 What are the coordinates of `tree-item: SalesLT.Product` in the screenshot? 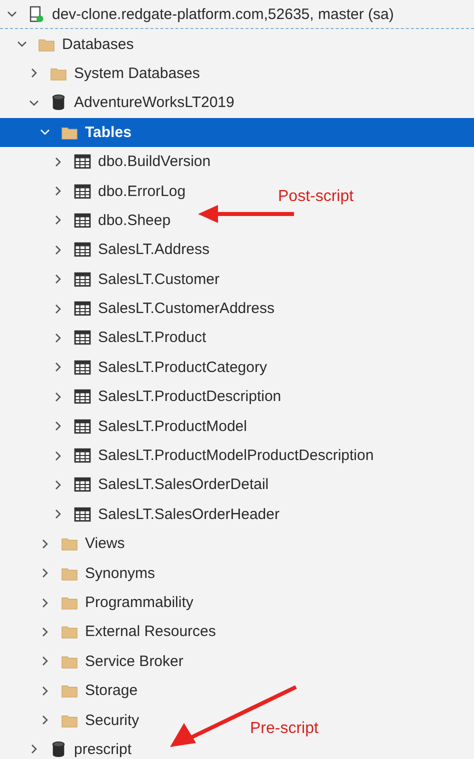 It's located at (107, 338).